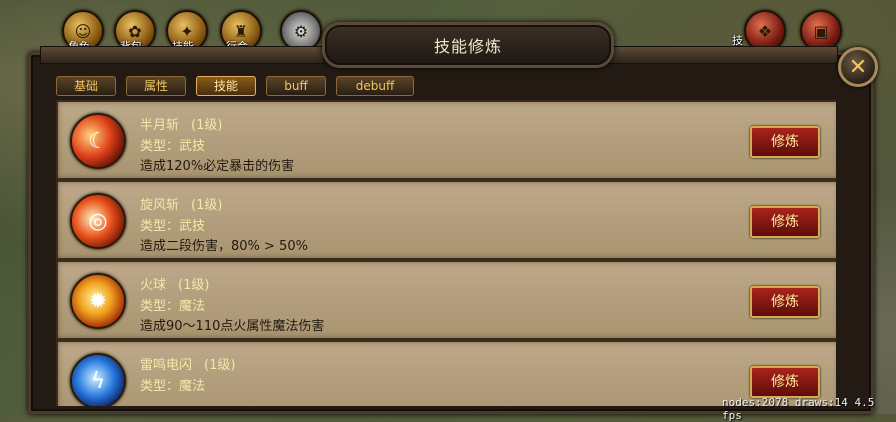  I want to click on skill-name: 雷鸣电闪, so click(166, 365).